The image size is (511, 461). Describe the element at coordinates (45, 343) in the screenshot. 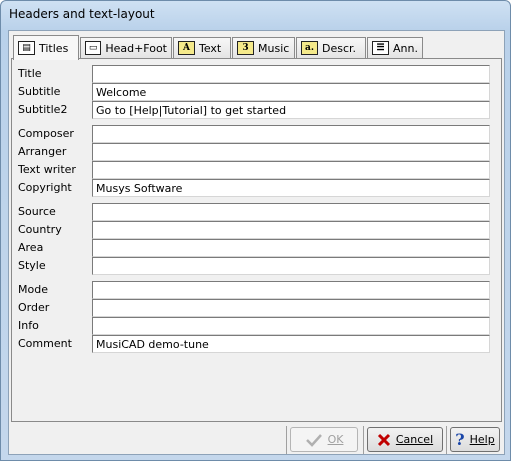

I see `comment-label: Comment` at that location.